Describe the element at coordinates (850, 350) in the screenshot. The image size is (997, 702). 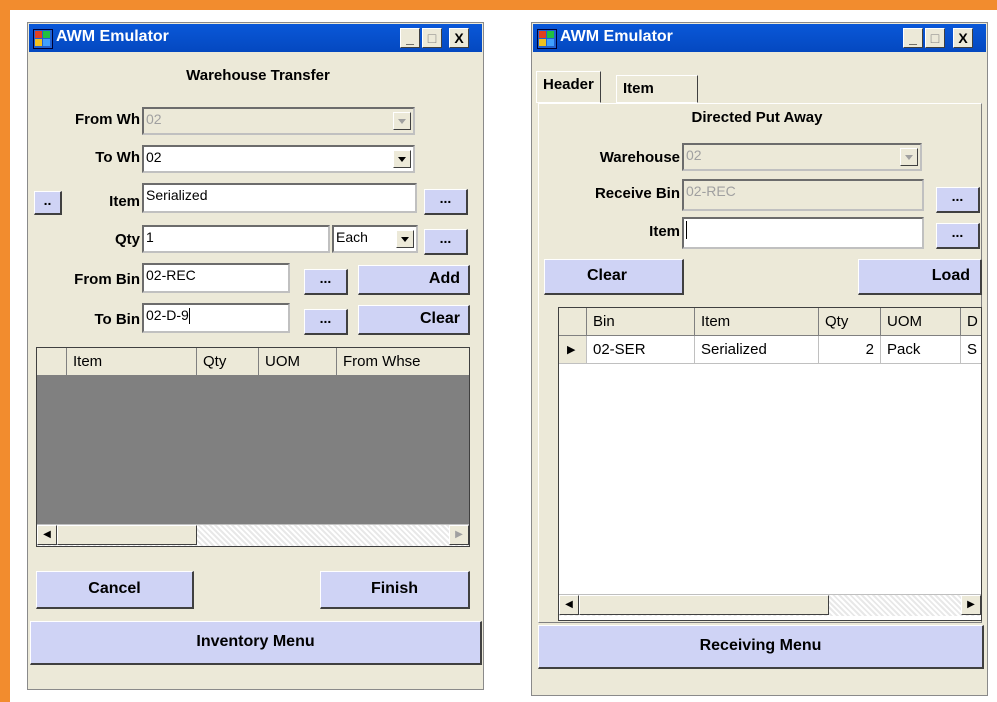
I see `cell-qty: 2` at that location.